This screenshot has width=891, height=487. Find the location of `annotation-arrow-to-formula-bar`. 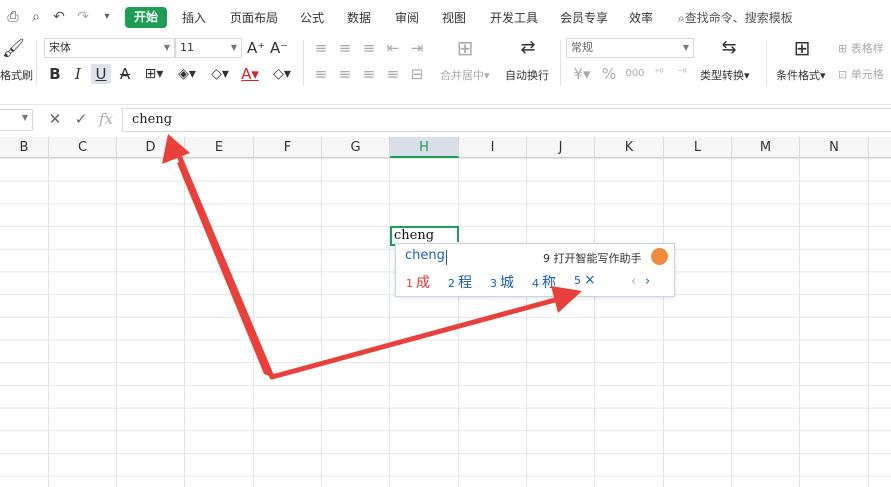

annotation-arrow-to-formula-bar is located at coordinates (218, 257).